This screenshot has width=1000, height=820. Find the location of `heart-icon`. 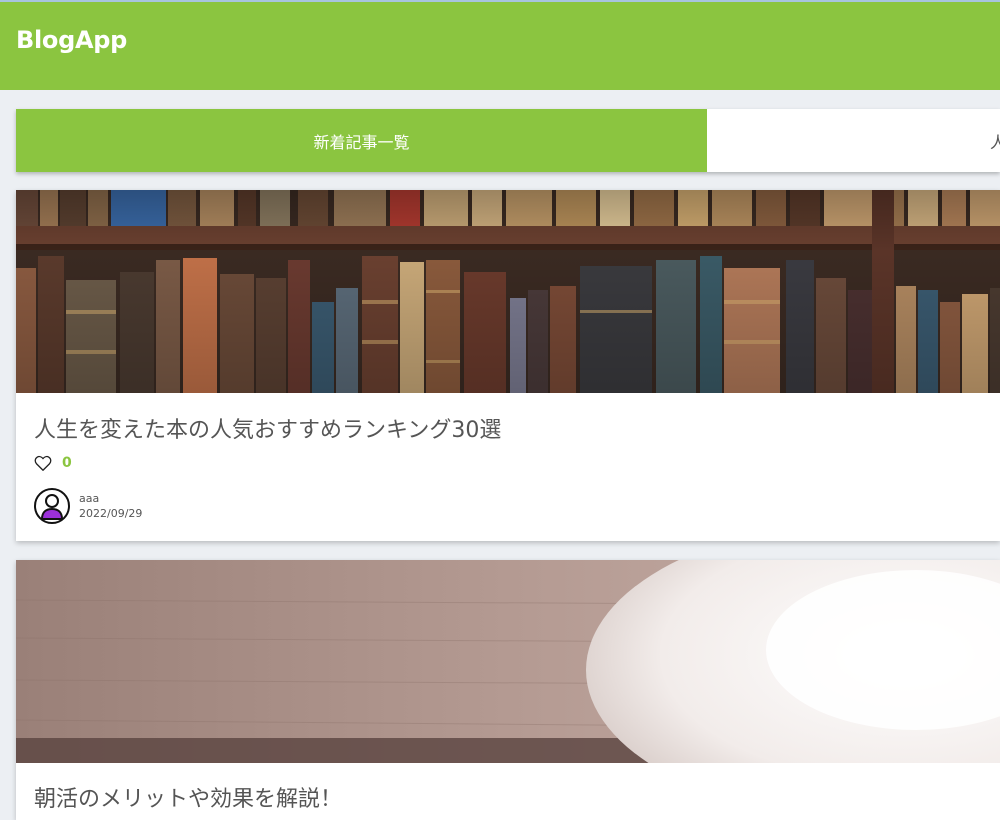

heart-icon is located at coordinates (43, 463).